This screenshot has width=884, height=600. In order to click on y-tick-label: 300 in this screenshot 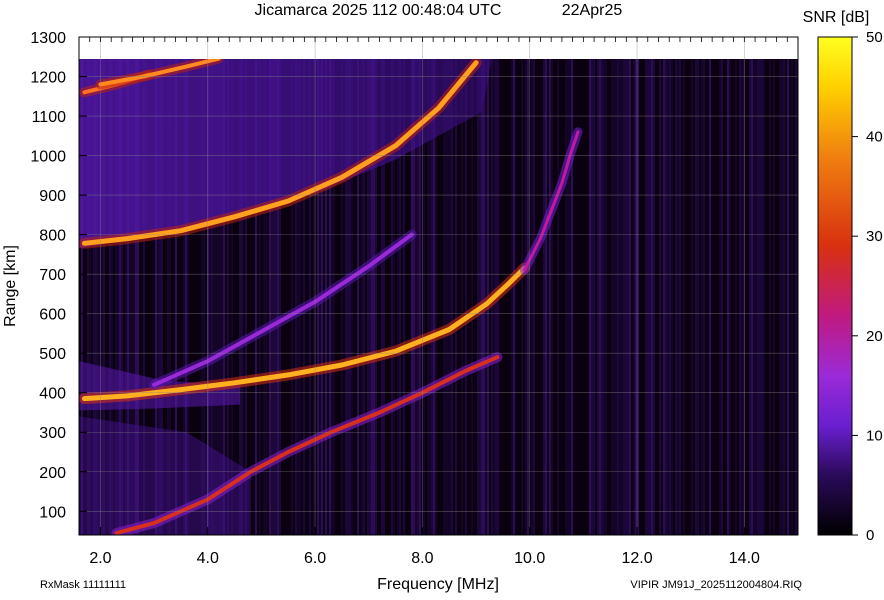, I will do `click(52, 433)`.